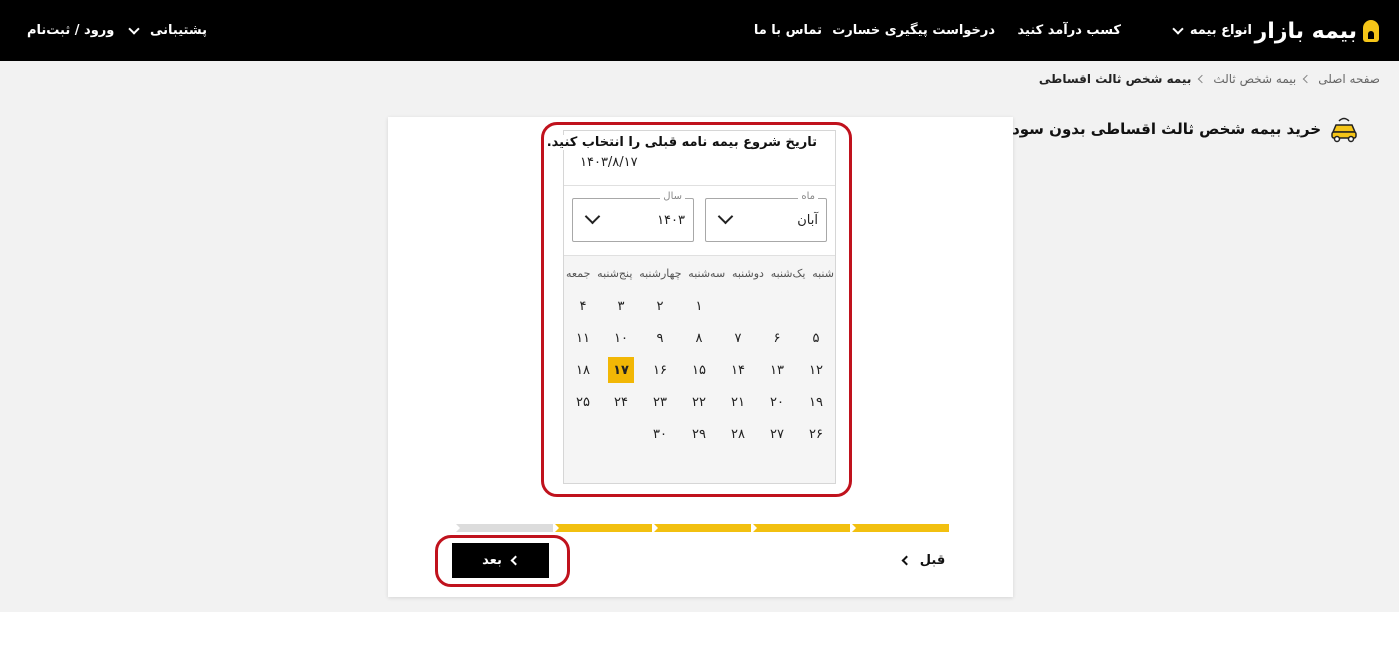 This screenshot has width=1399, height=665. What do you see at coordinates (504, 528) in the screenshot?
I see `progress-step-pending` at bounding box center [504, 528].